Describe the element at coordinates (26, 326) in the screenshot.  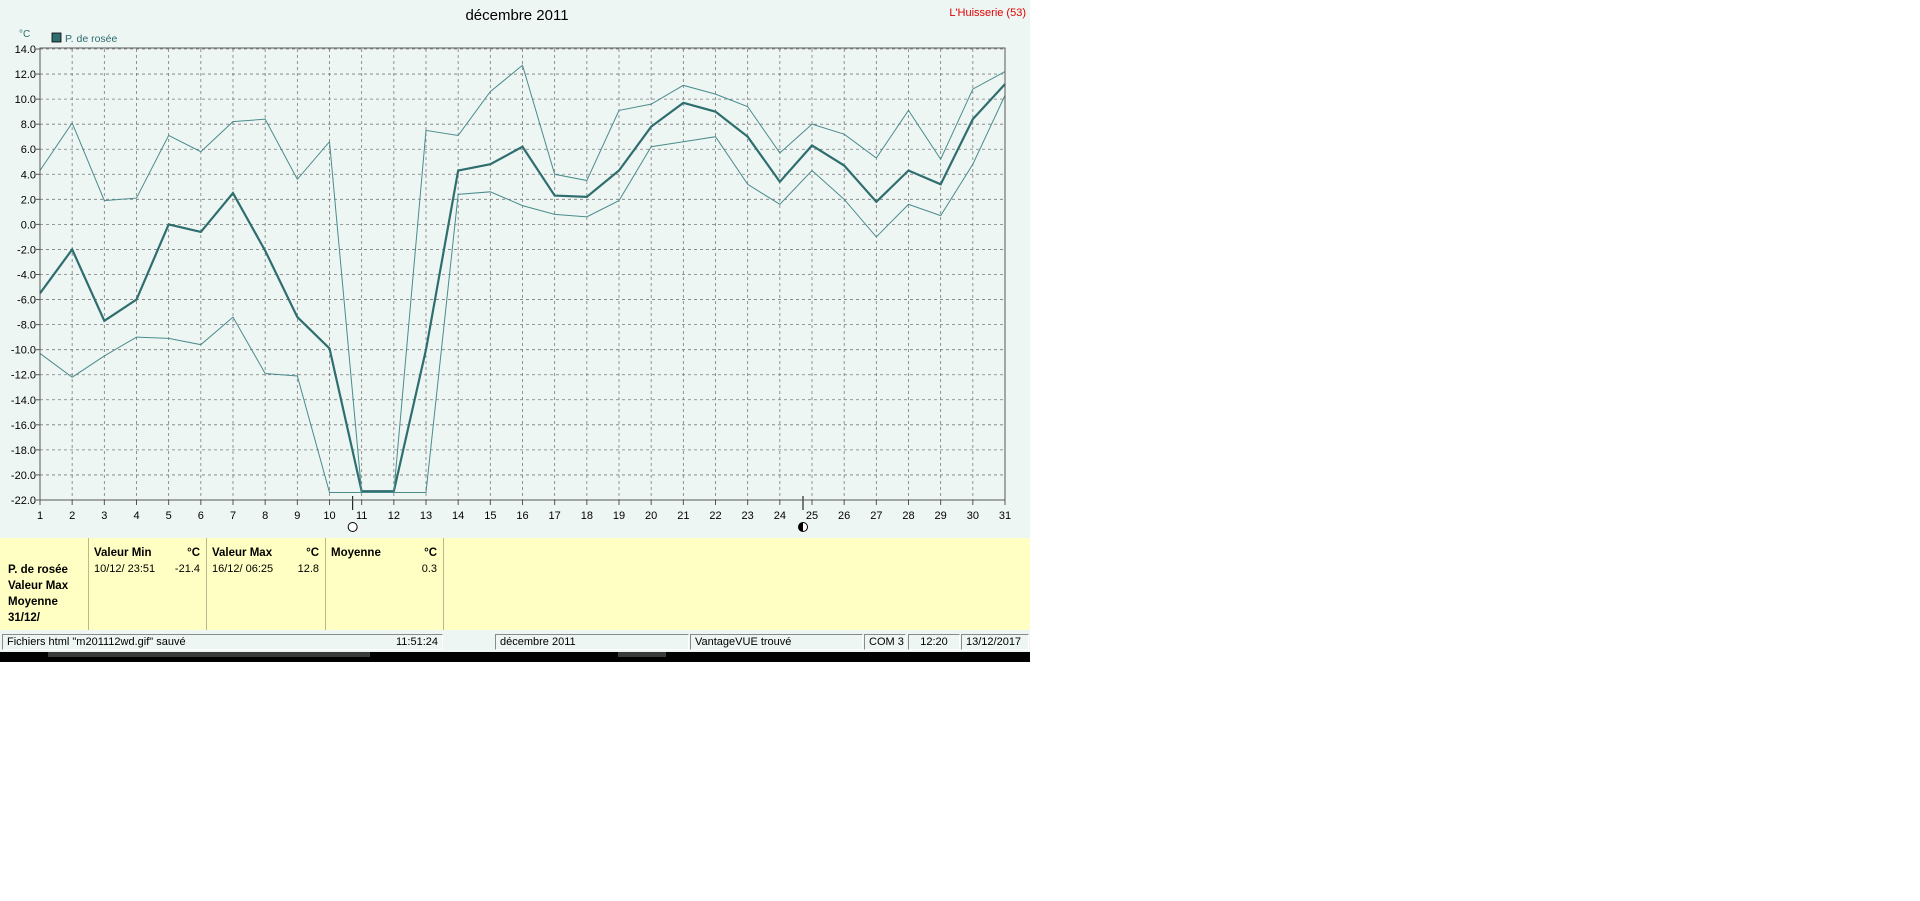
I see `y-tick-label: -8.0` at that location.